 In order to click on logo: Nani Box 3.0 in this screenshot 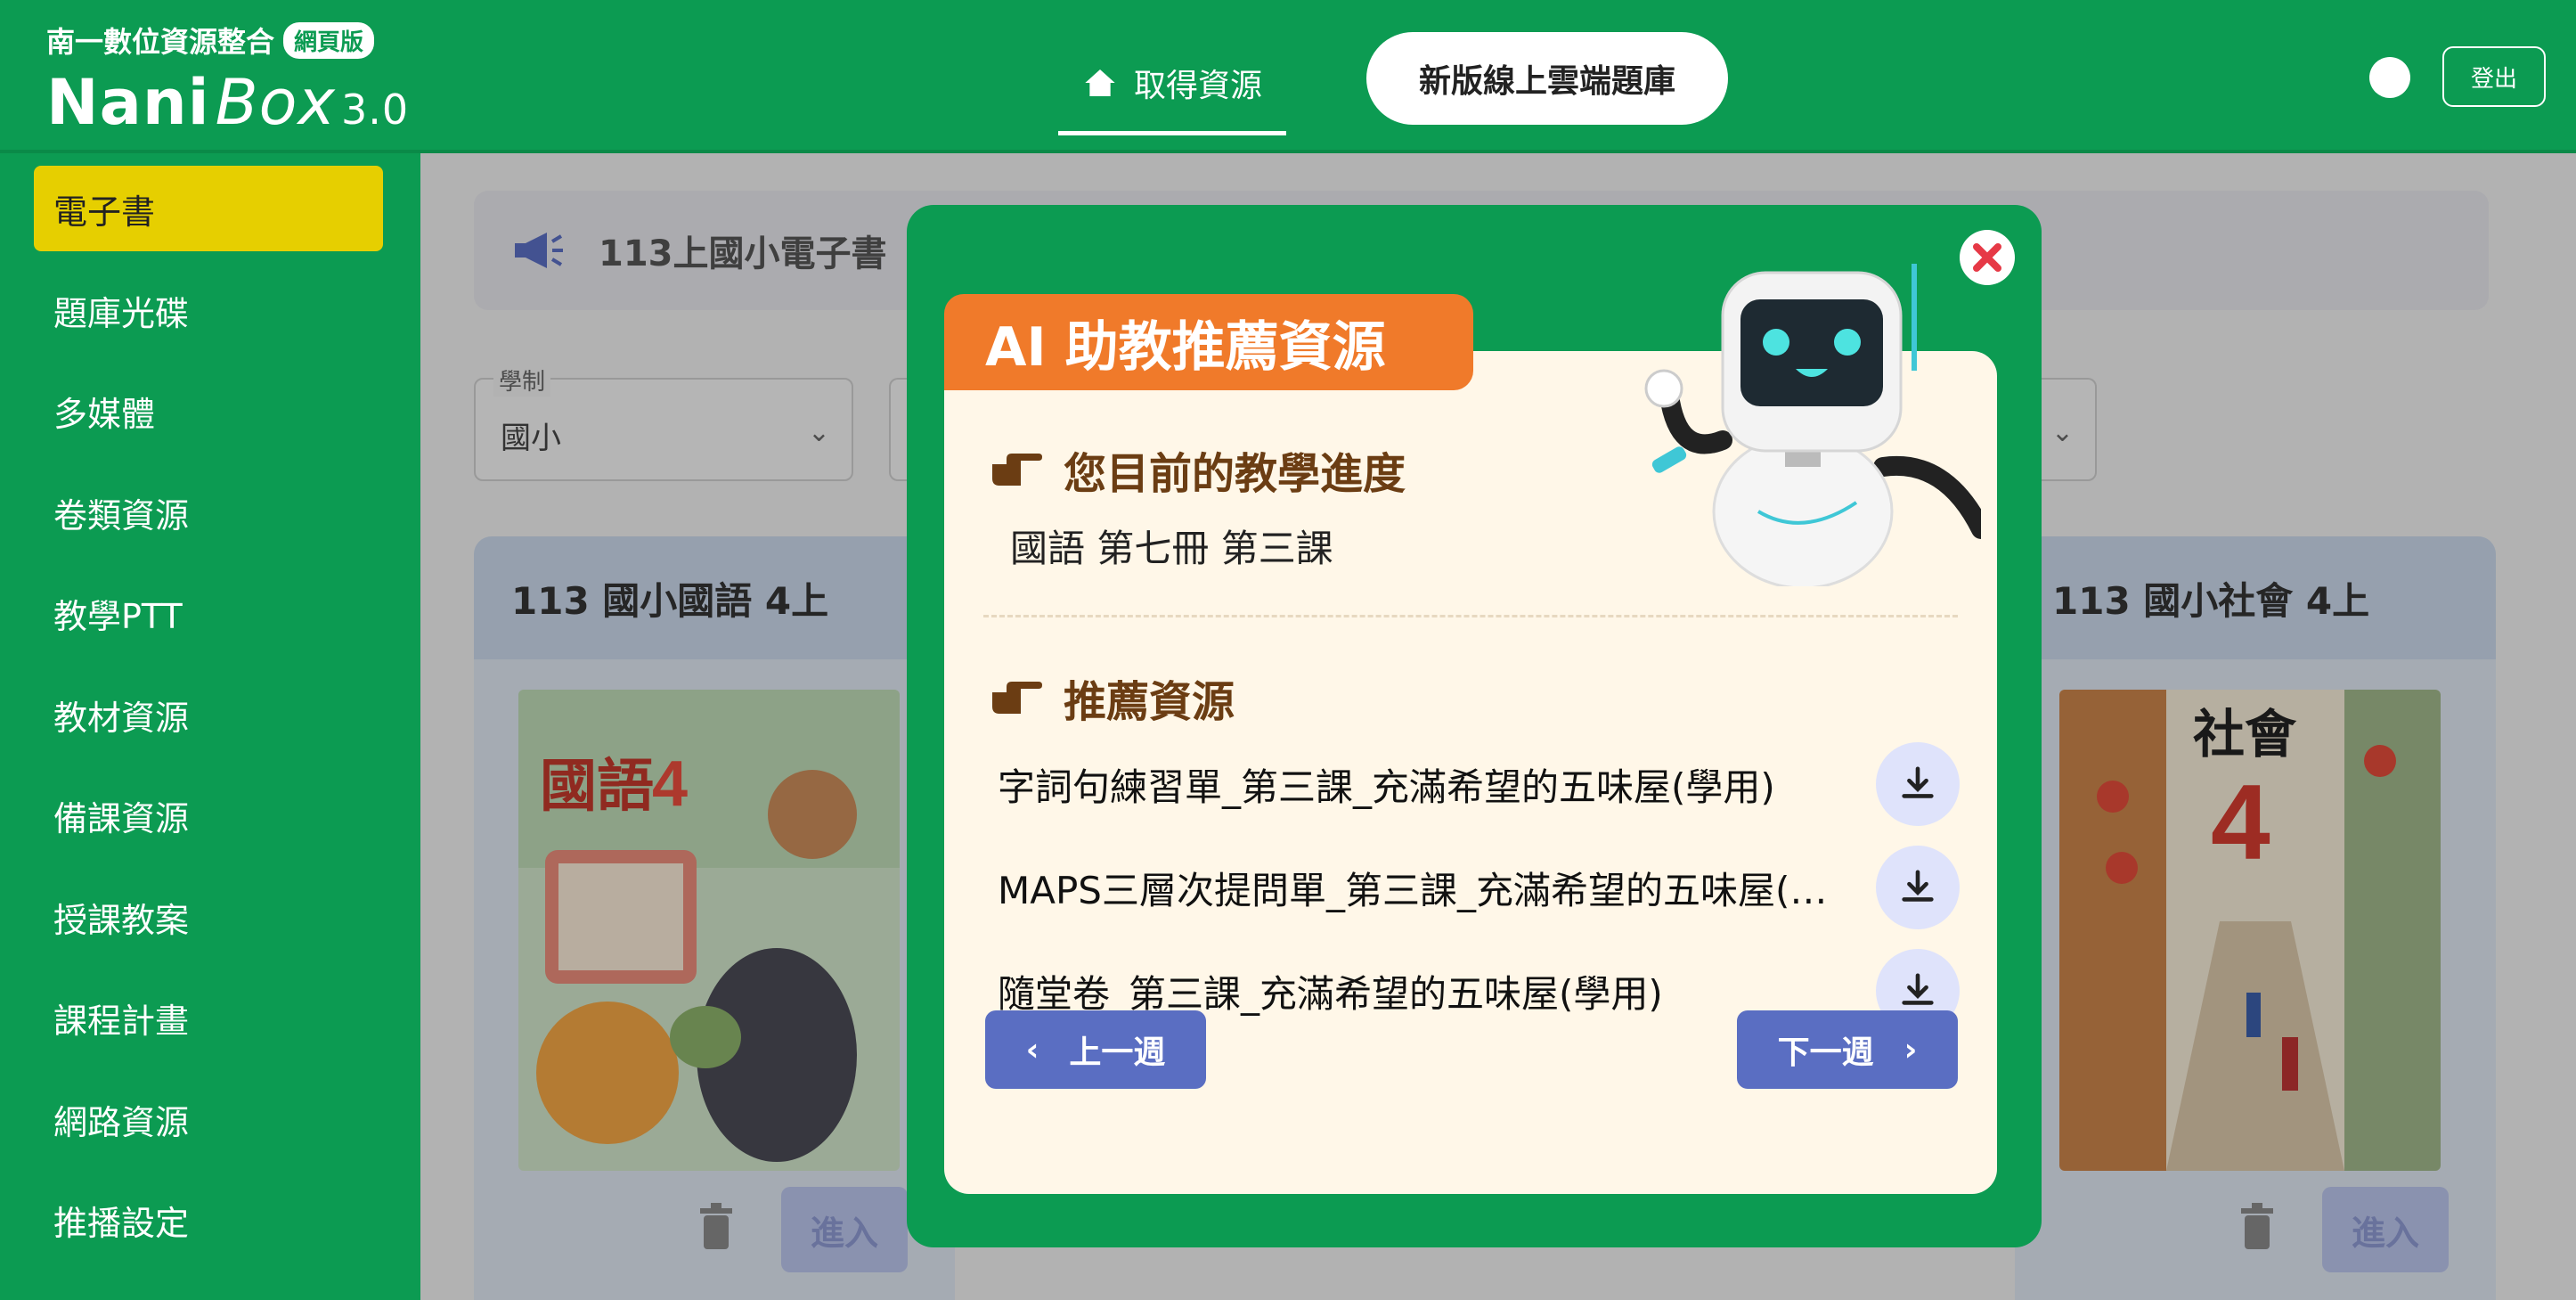, I will do `click(228, 102)`.